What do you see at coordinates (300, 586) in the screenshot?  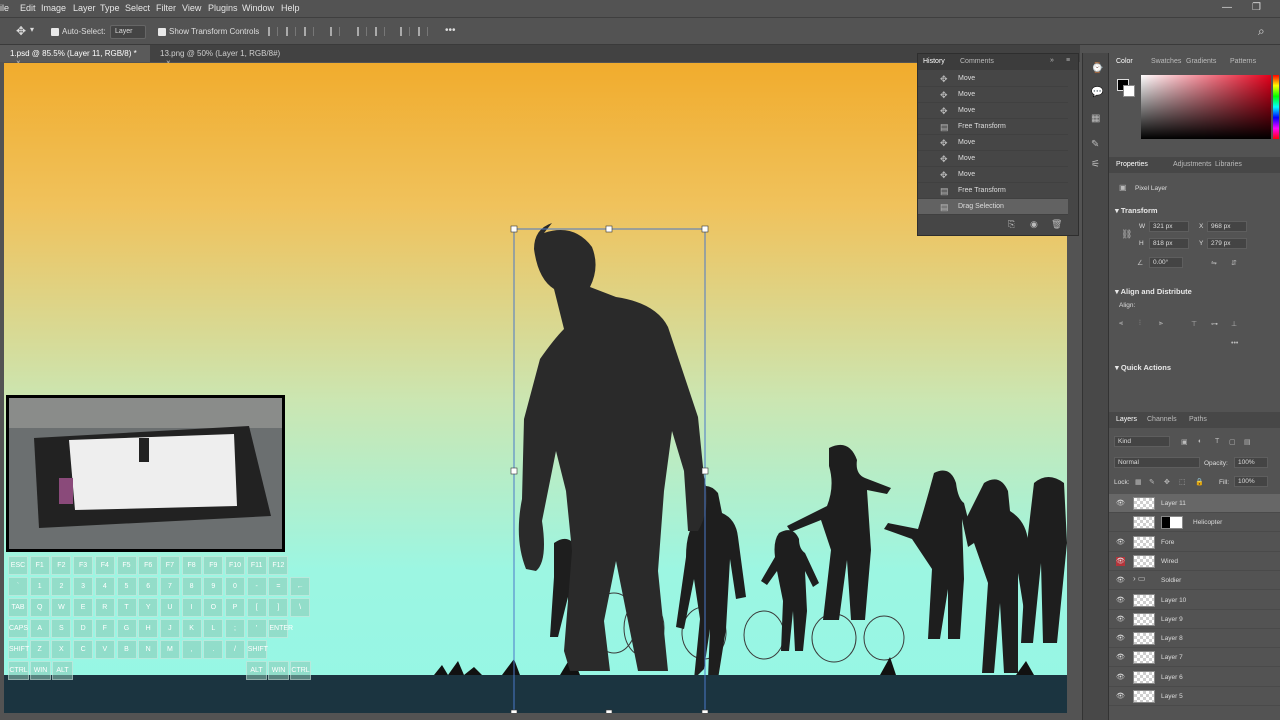 I see `keyboard-key: ←` at bounding box center [300, 586].